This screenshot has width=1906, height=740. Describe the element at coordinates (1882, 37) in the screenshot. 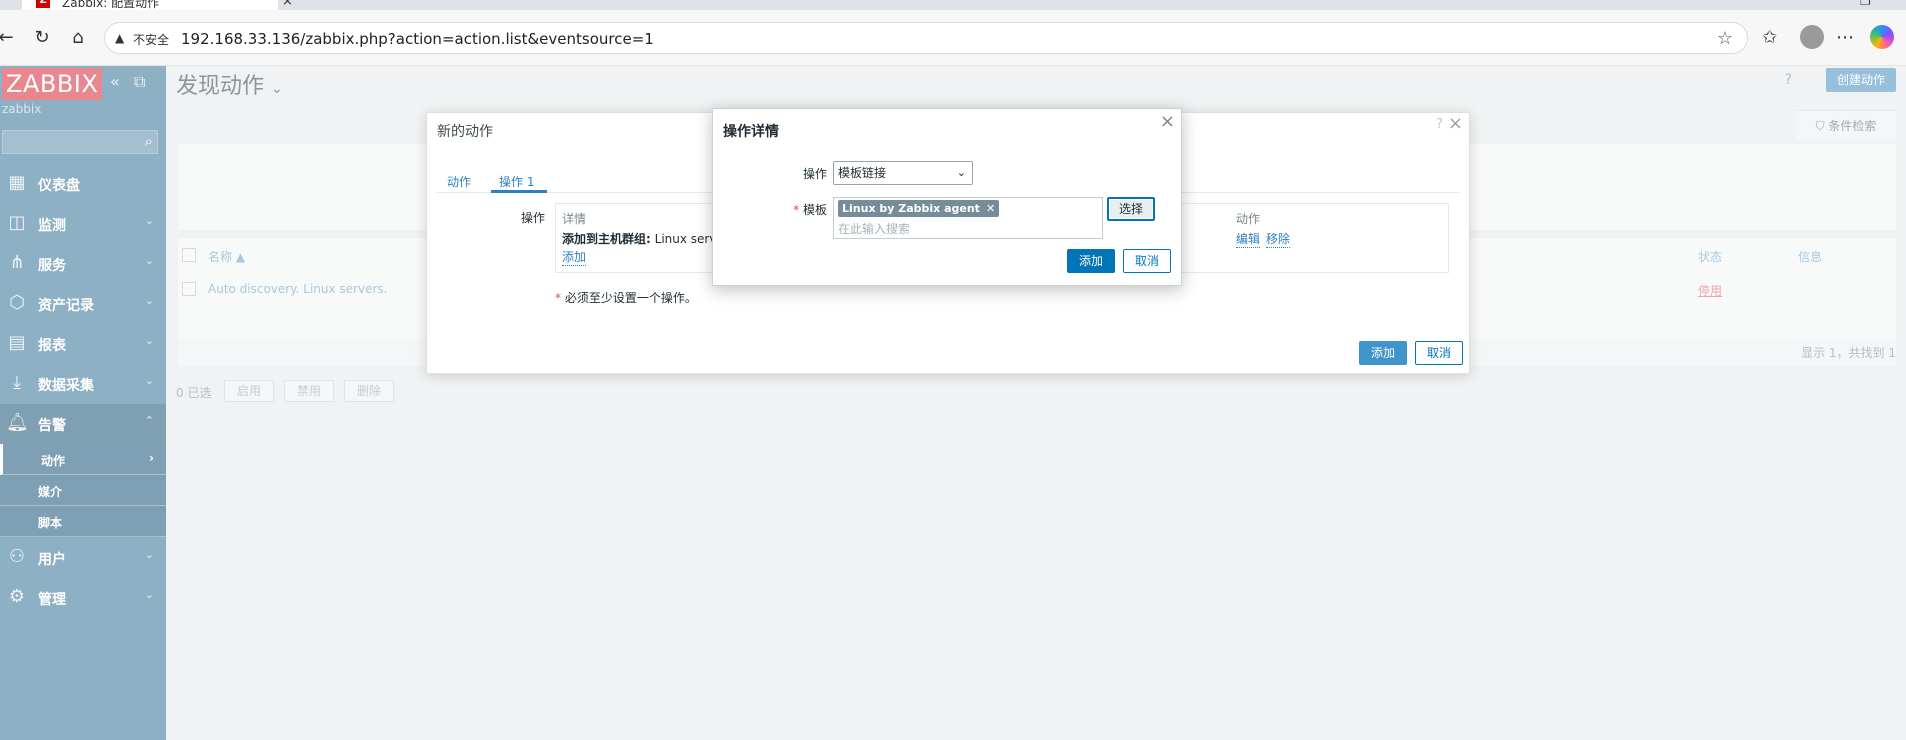

I see `copilot-icon` at that location.